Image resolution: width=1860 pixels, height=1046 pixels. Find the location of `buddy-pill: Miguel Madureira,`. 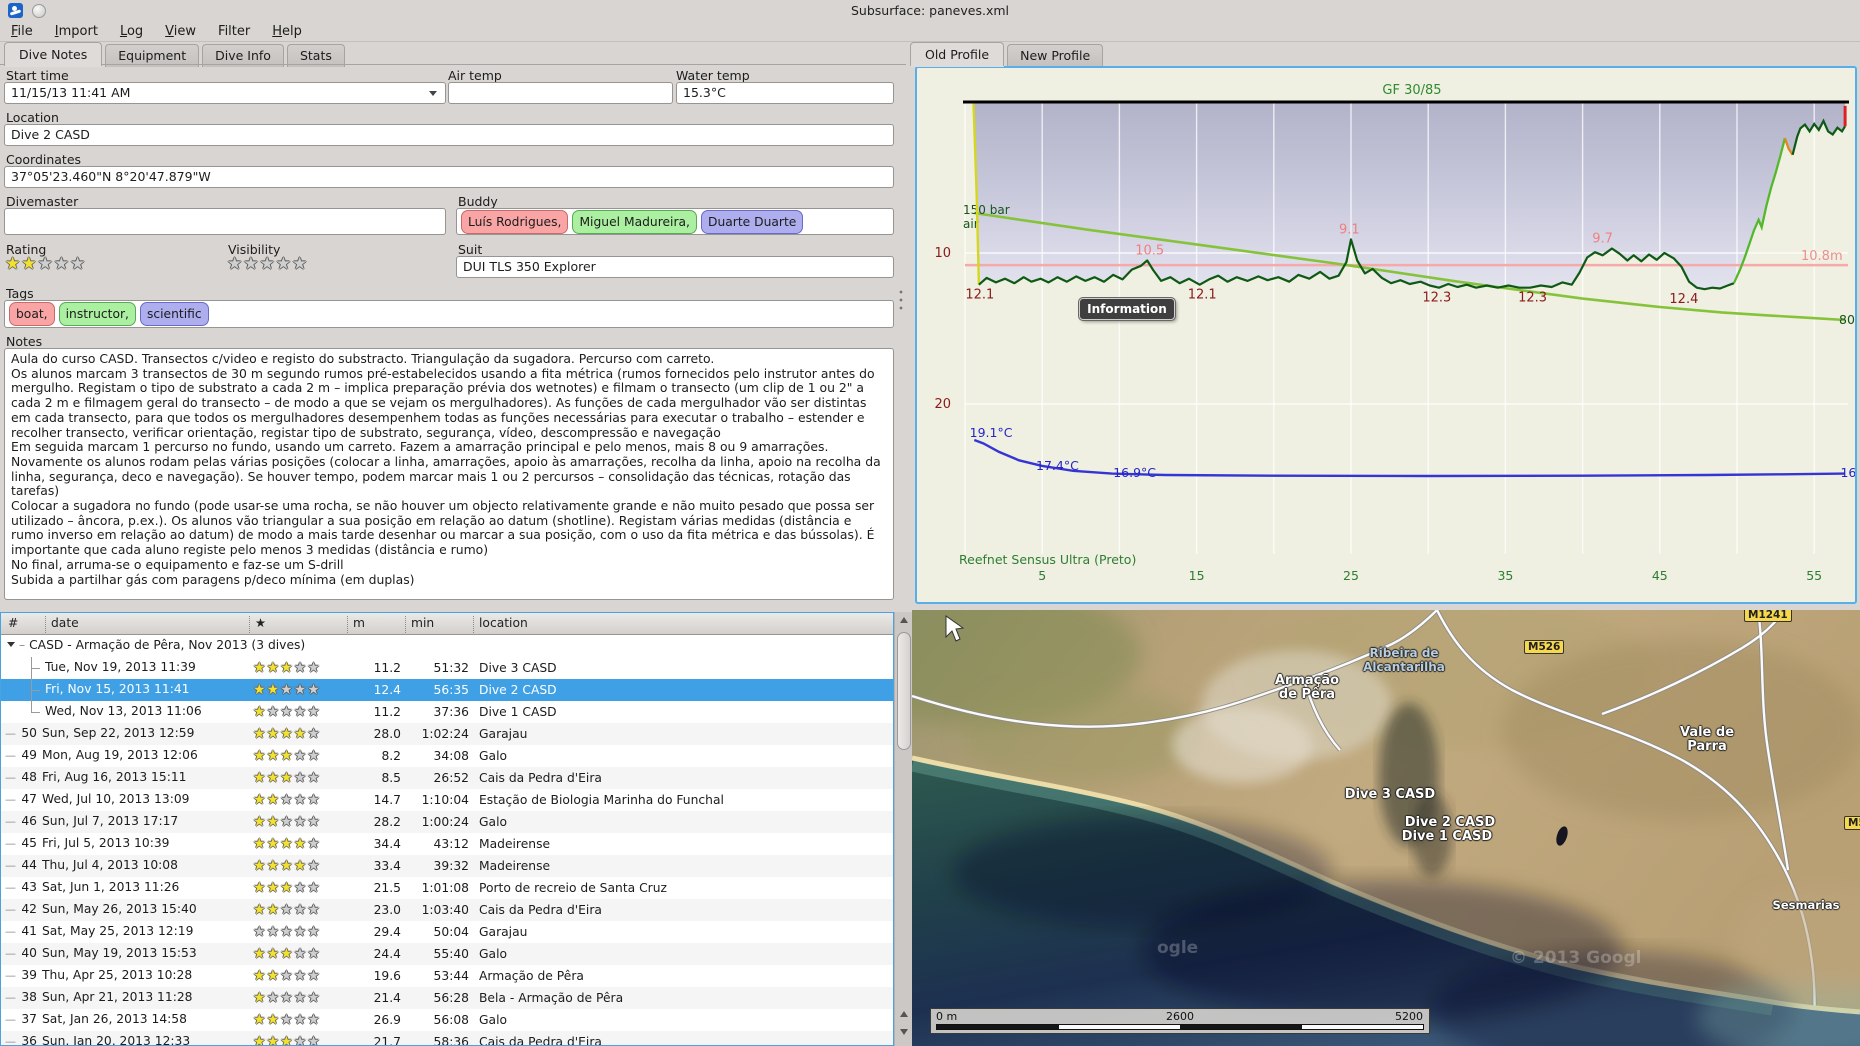

buddy-pill: Miguel Madureira, is located at coordinates (634, 221).